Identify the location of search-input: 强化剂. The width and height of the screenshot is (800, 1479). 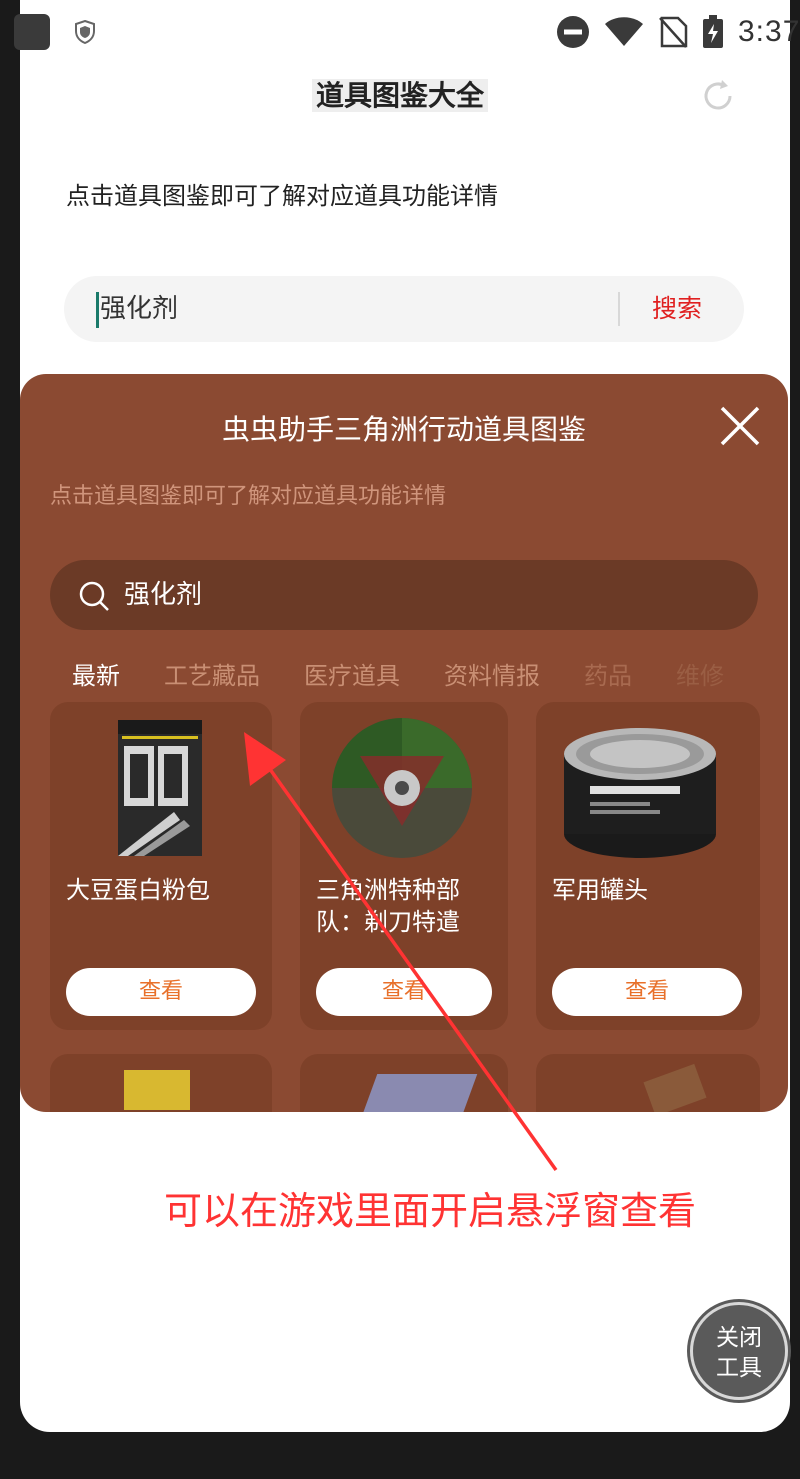
(350, 309).